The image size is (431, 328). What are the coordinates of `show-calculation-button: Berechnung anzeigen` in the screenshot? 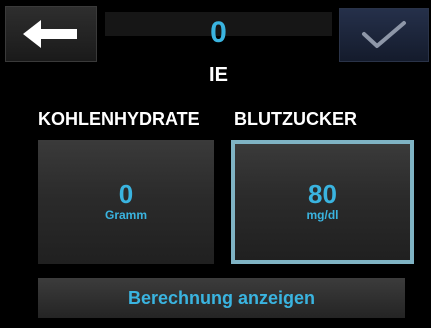 It's located at (221, 298).